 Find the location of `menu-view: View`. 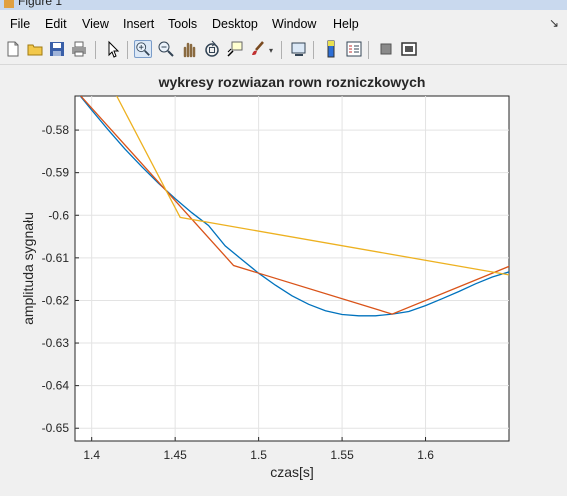

menu-view: View is located at coordinates (95, 24).